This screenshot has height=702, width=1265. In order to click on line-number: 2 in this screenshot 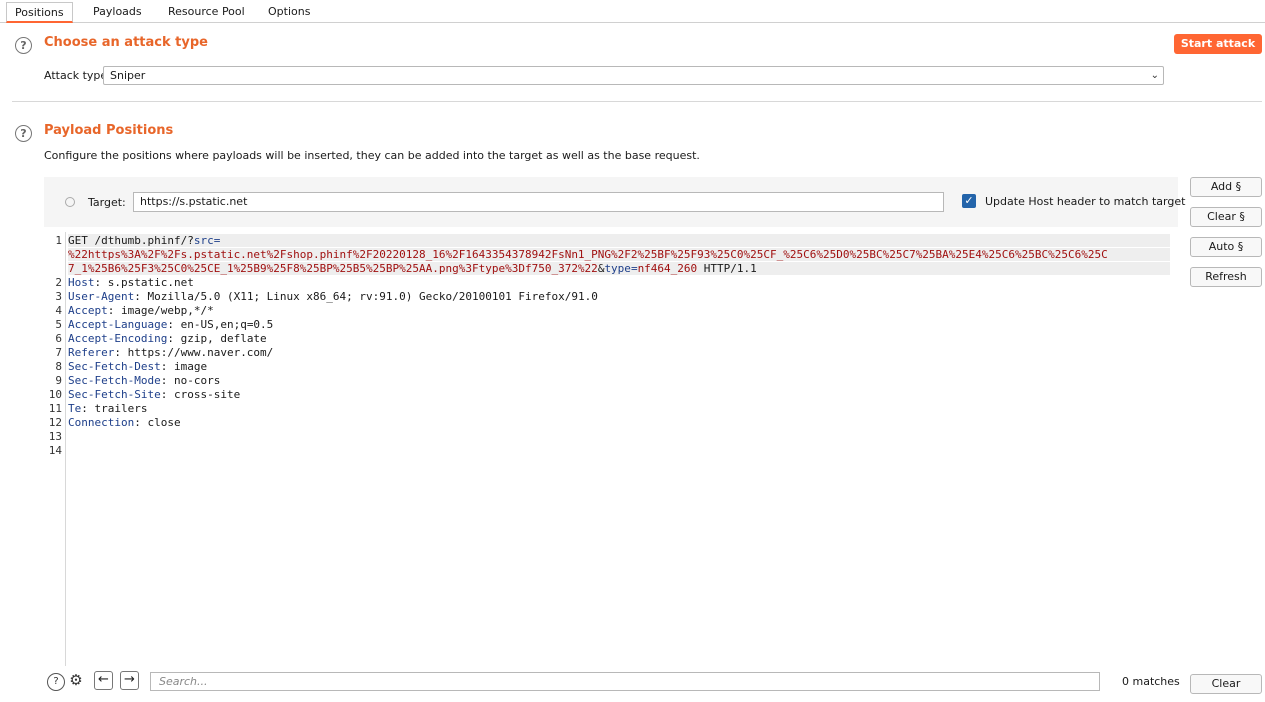, I will do `click(58, 282)`.